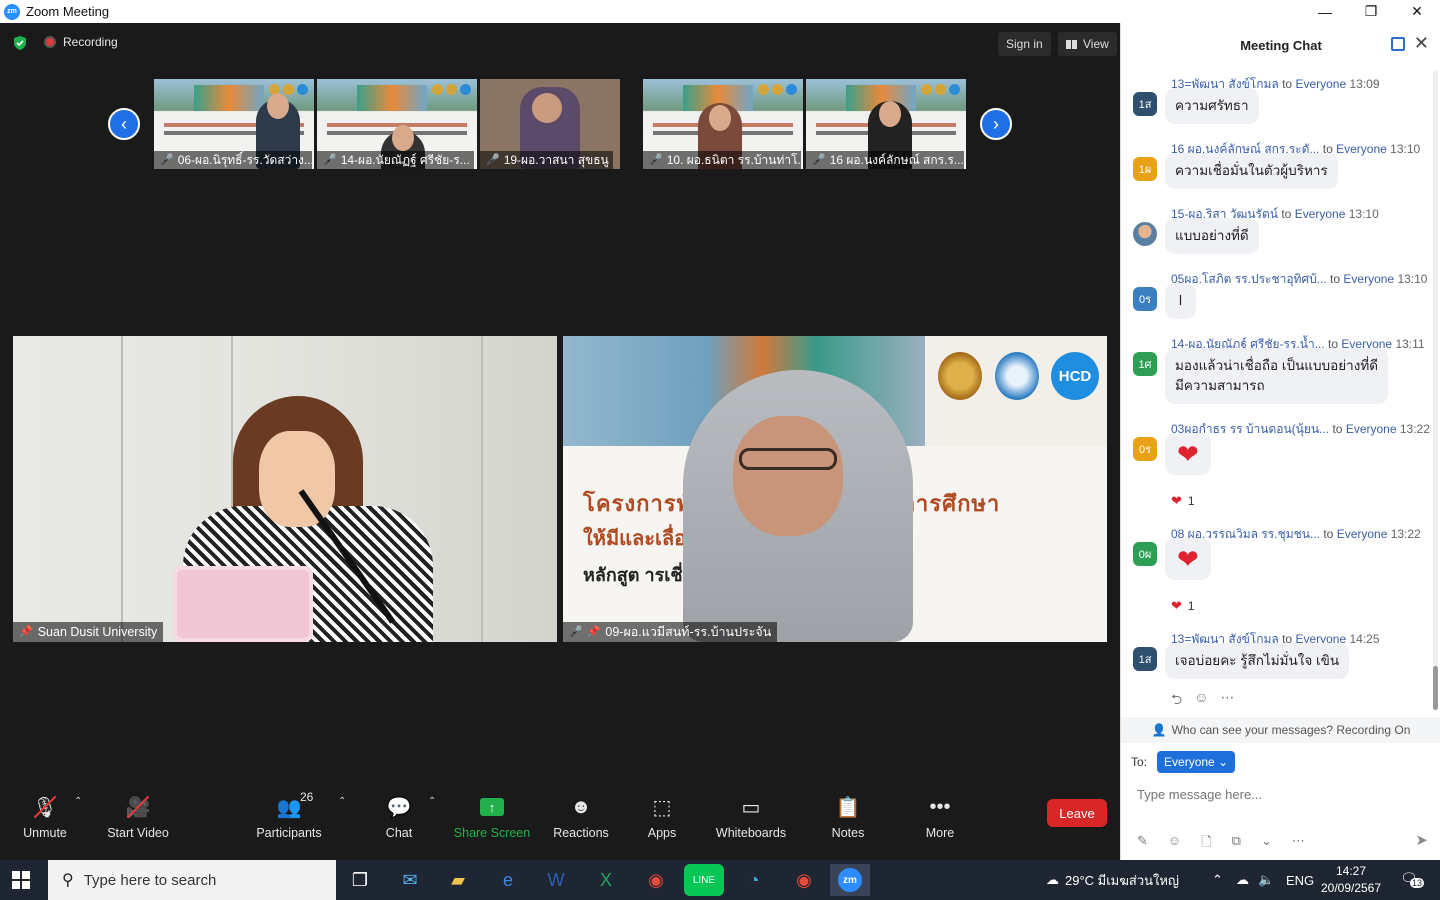 The width and height of the screenshot is (1440, 900). What do you see at coordinates (606, 880) in the screenshot?
I see `excel-icon: X` at bounding box center [606, 880].